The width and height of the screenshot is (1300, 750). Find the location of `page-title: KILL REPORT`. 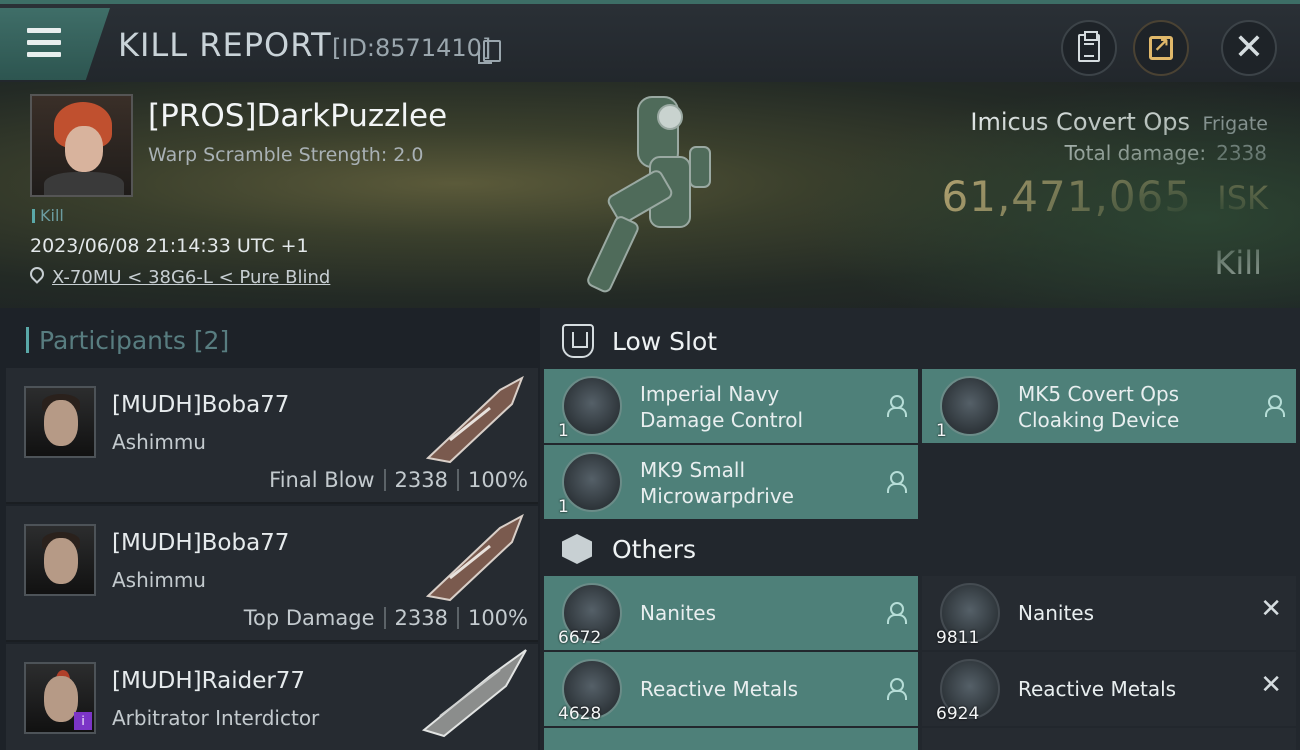

page-title: KILL REPORT is located at coordinates (225, 45).